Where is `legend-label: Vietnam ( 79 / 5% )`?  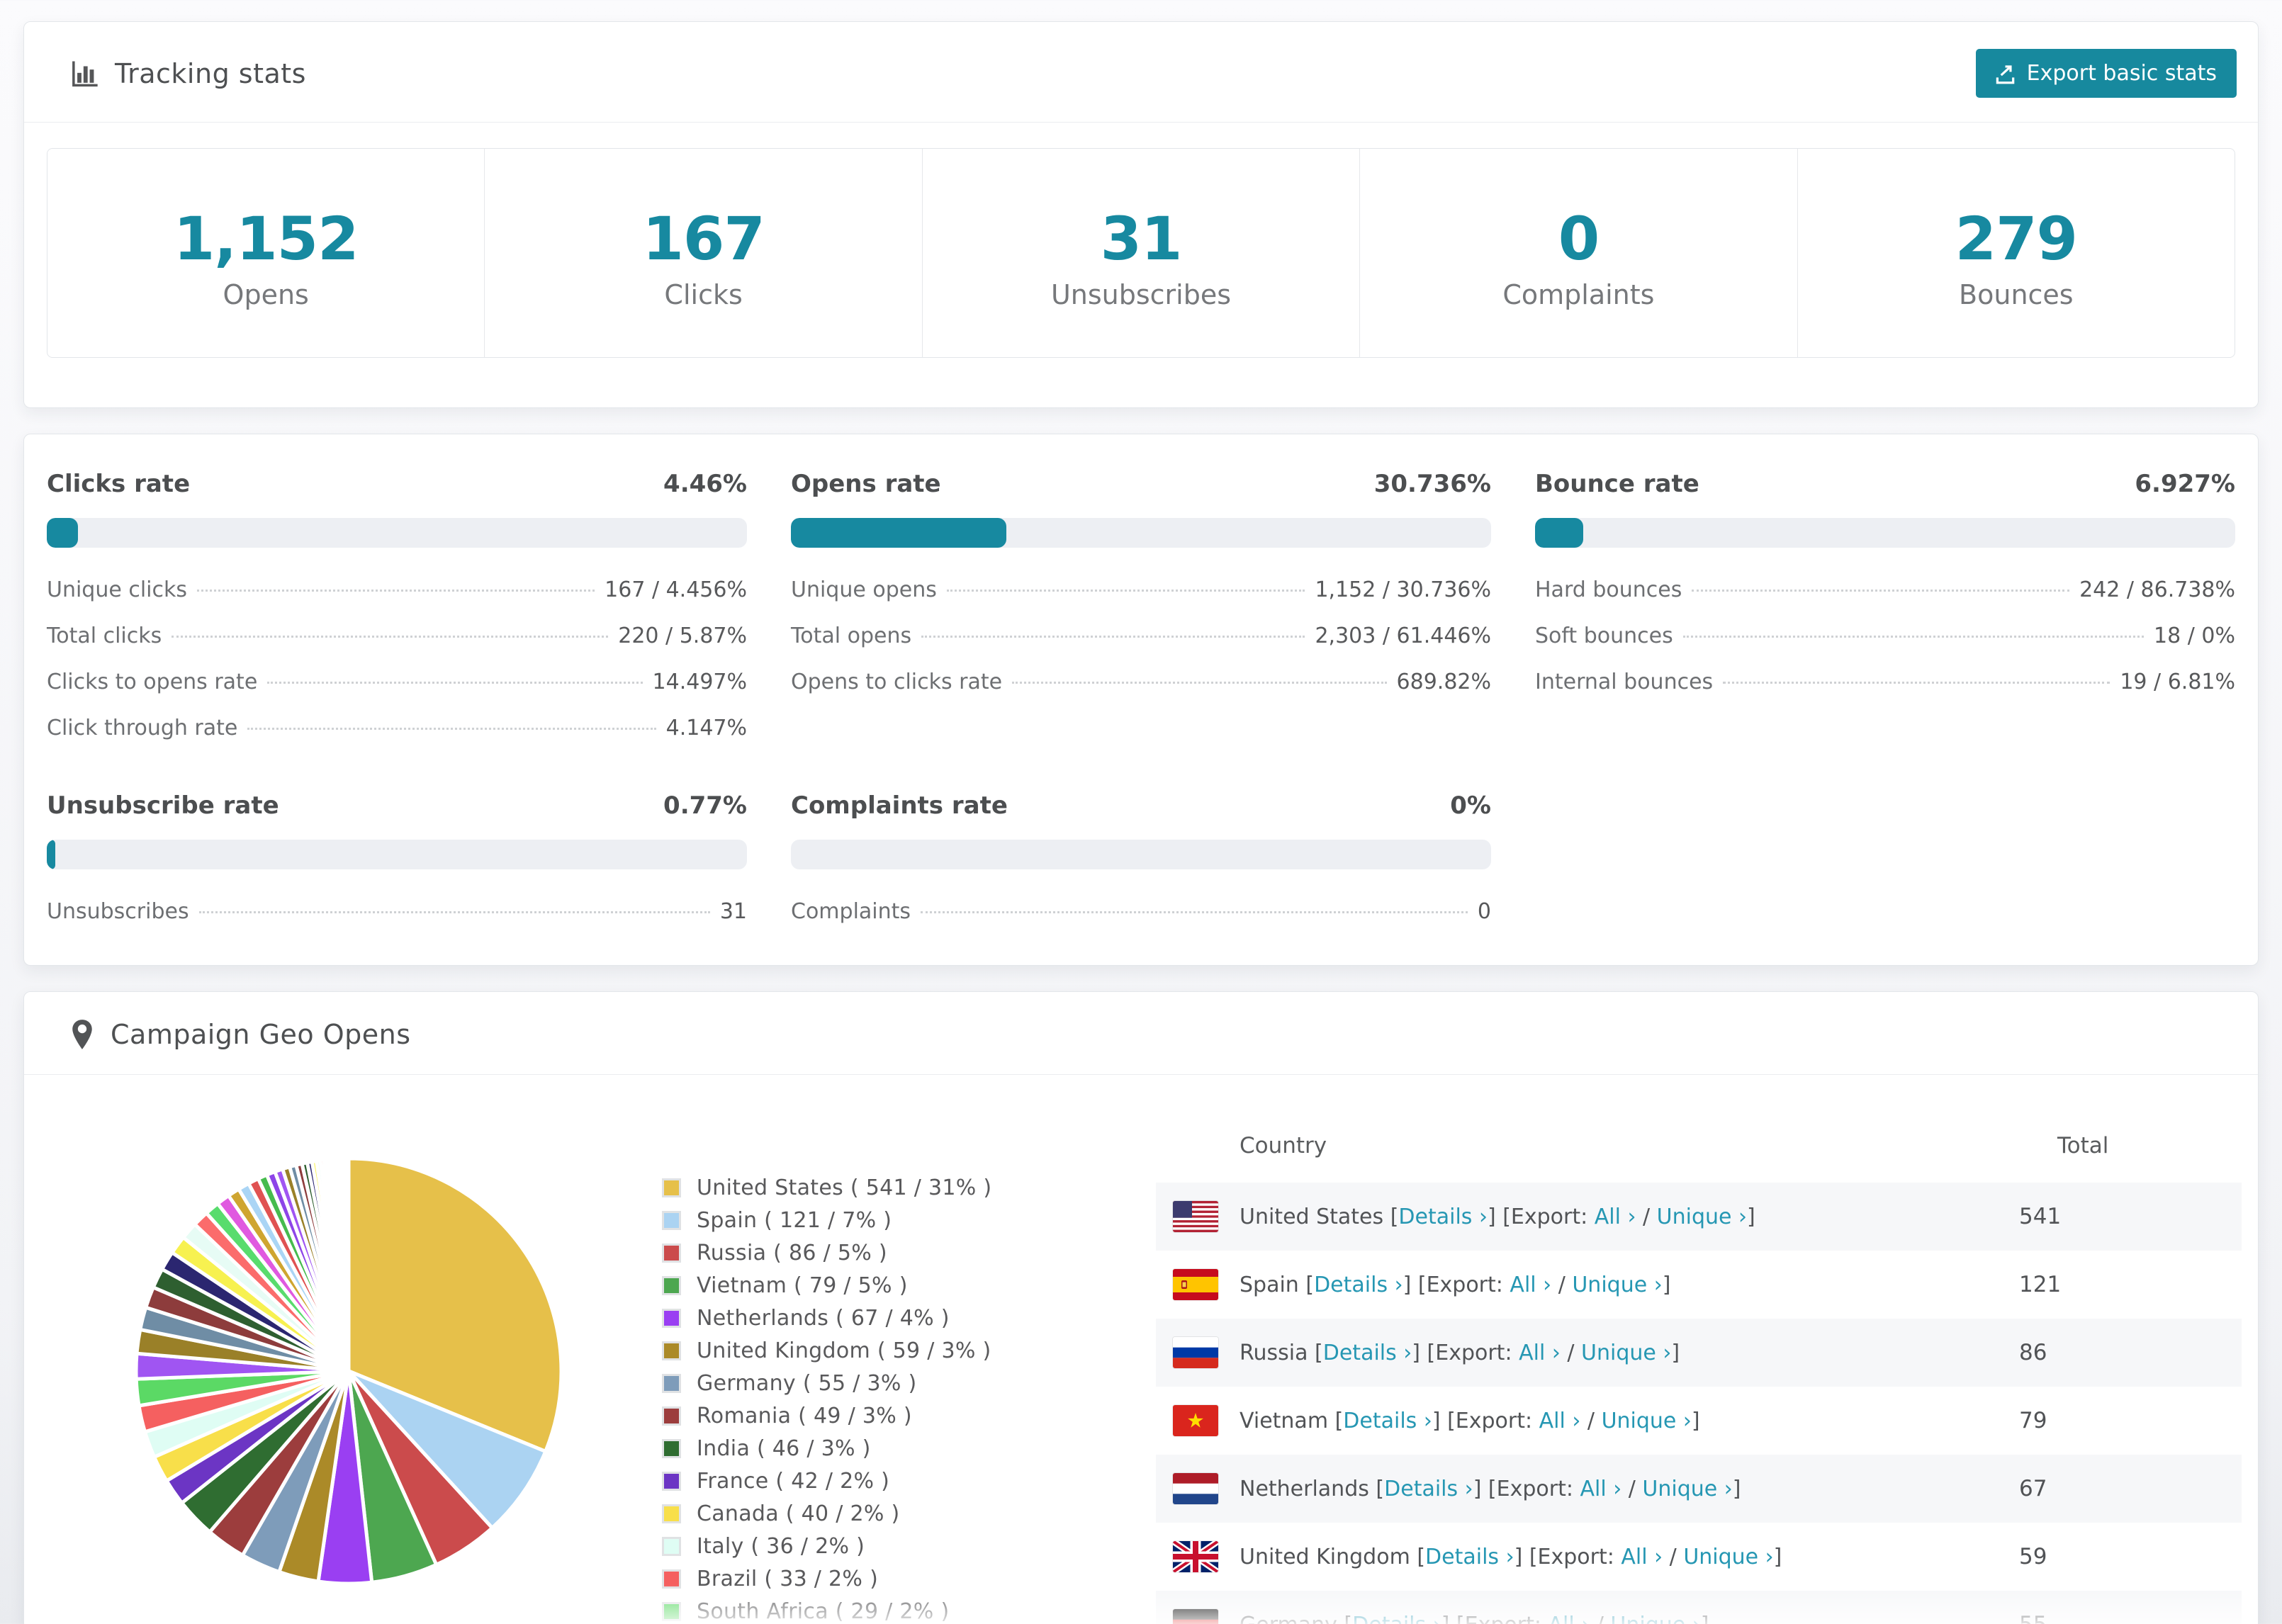
legend-label: Vietnam ( 79 / 5% ) is located at coordinates (802, 1285).